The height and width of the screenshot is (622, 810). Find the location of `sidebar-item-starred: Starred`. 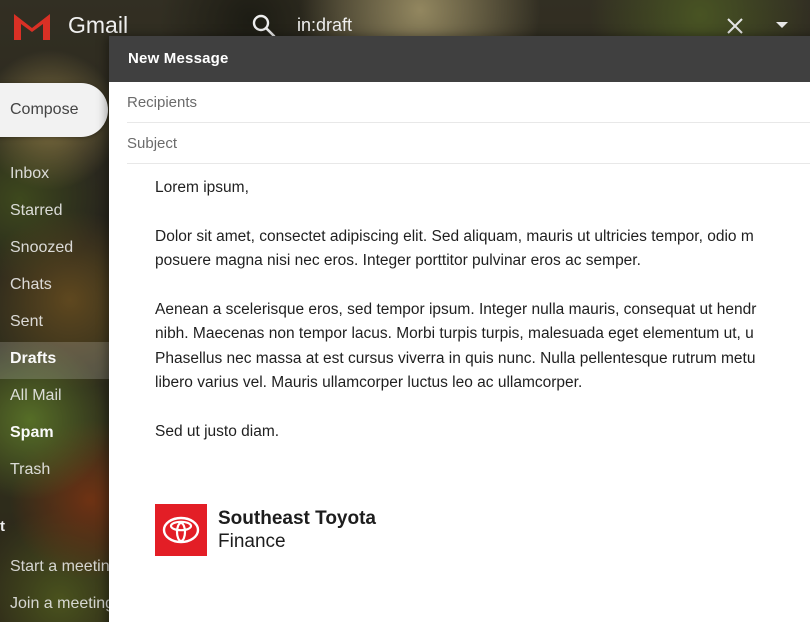

sidebar-item-starred: Starred is located at coordinates (55, 212).